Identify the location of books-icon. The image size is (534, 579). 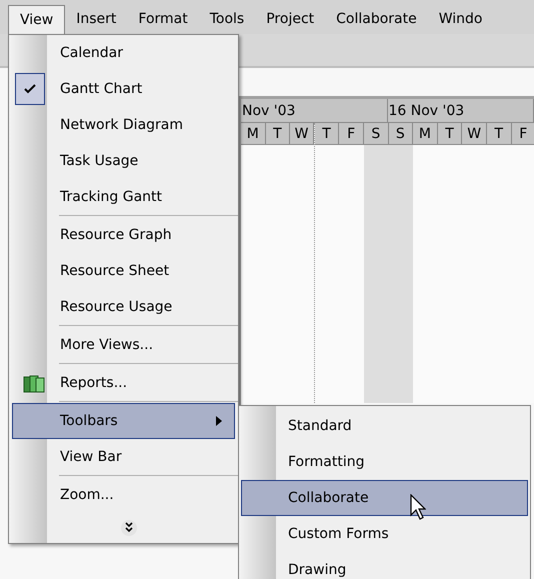
(34, 384).